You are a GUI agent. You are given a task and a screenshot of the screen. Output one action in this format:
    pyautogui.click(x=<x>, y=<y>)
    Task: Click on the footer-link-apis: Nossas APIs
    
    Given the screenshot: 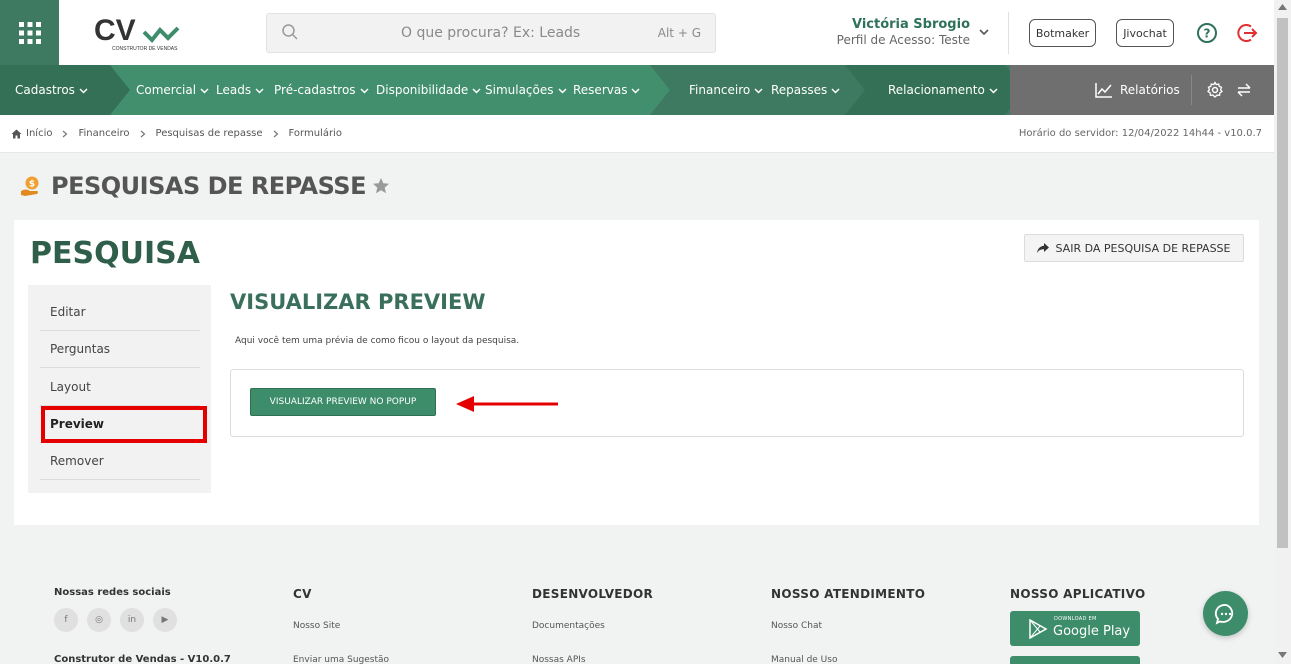 What is the action you would take?
    pyautogui.click(x=559, y=659)
    